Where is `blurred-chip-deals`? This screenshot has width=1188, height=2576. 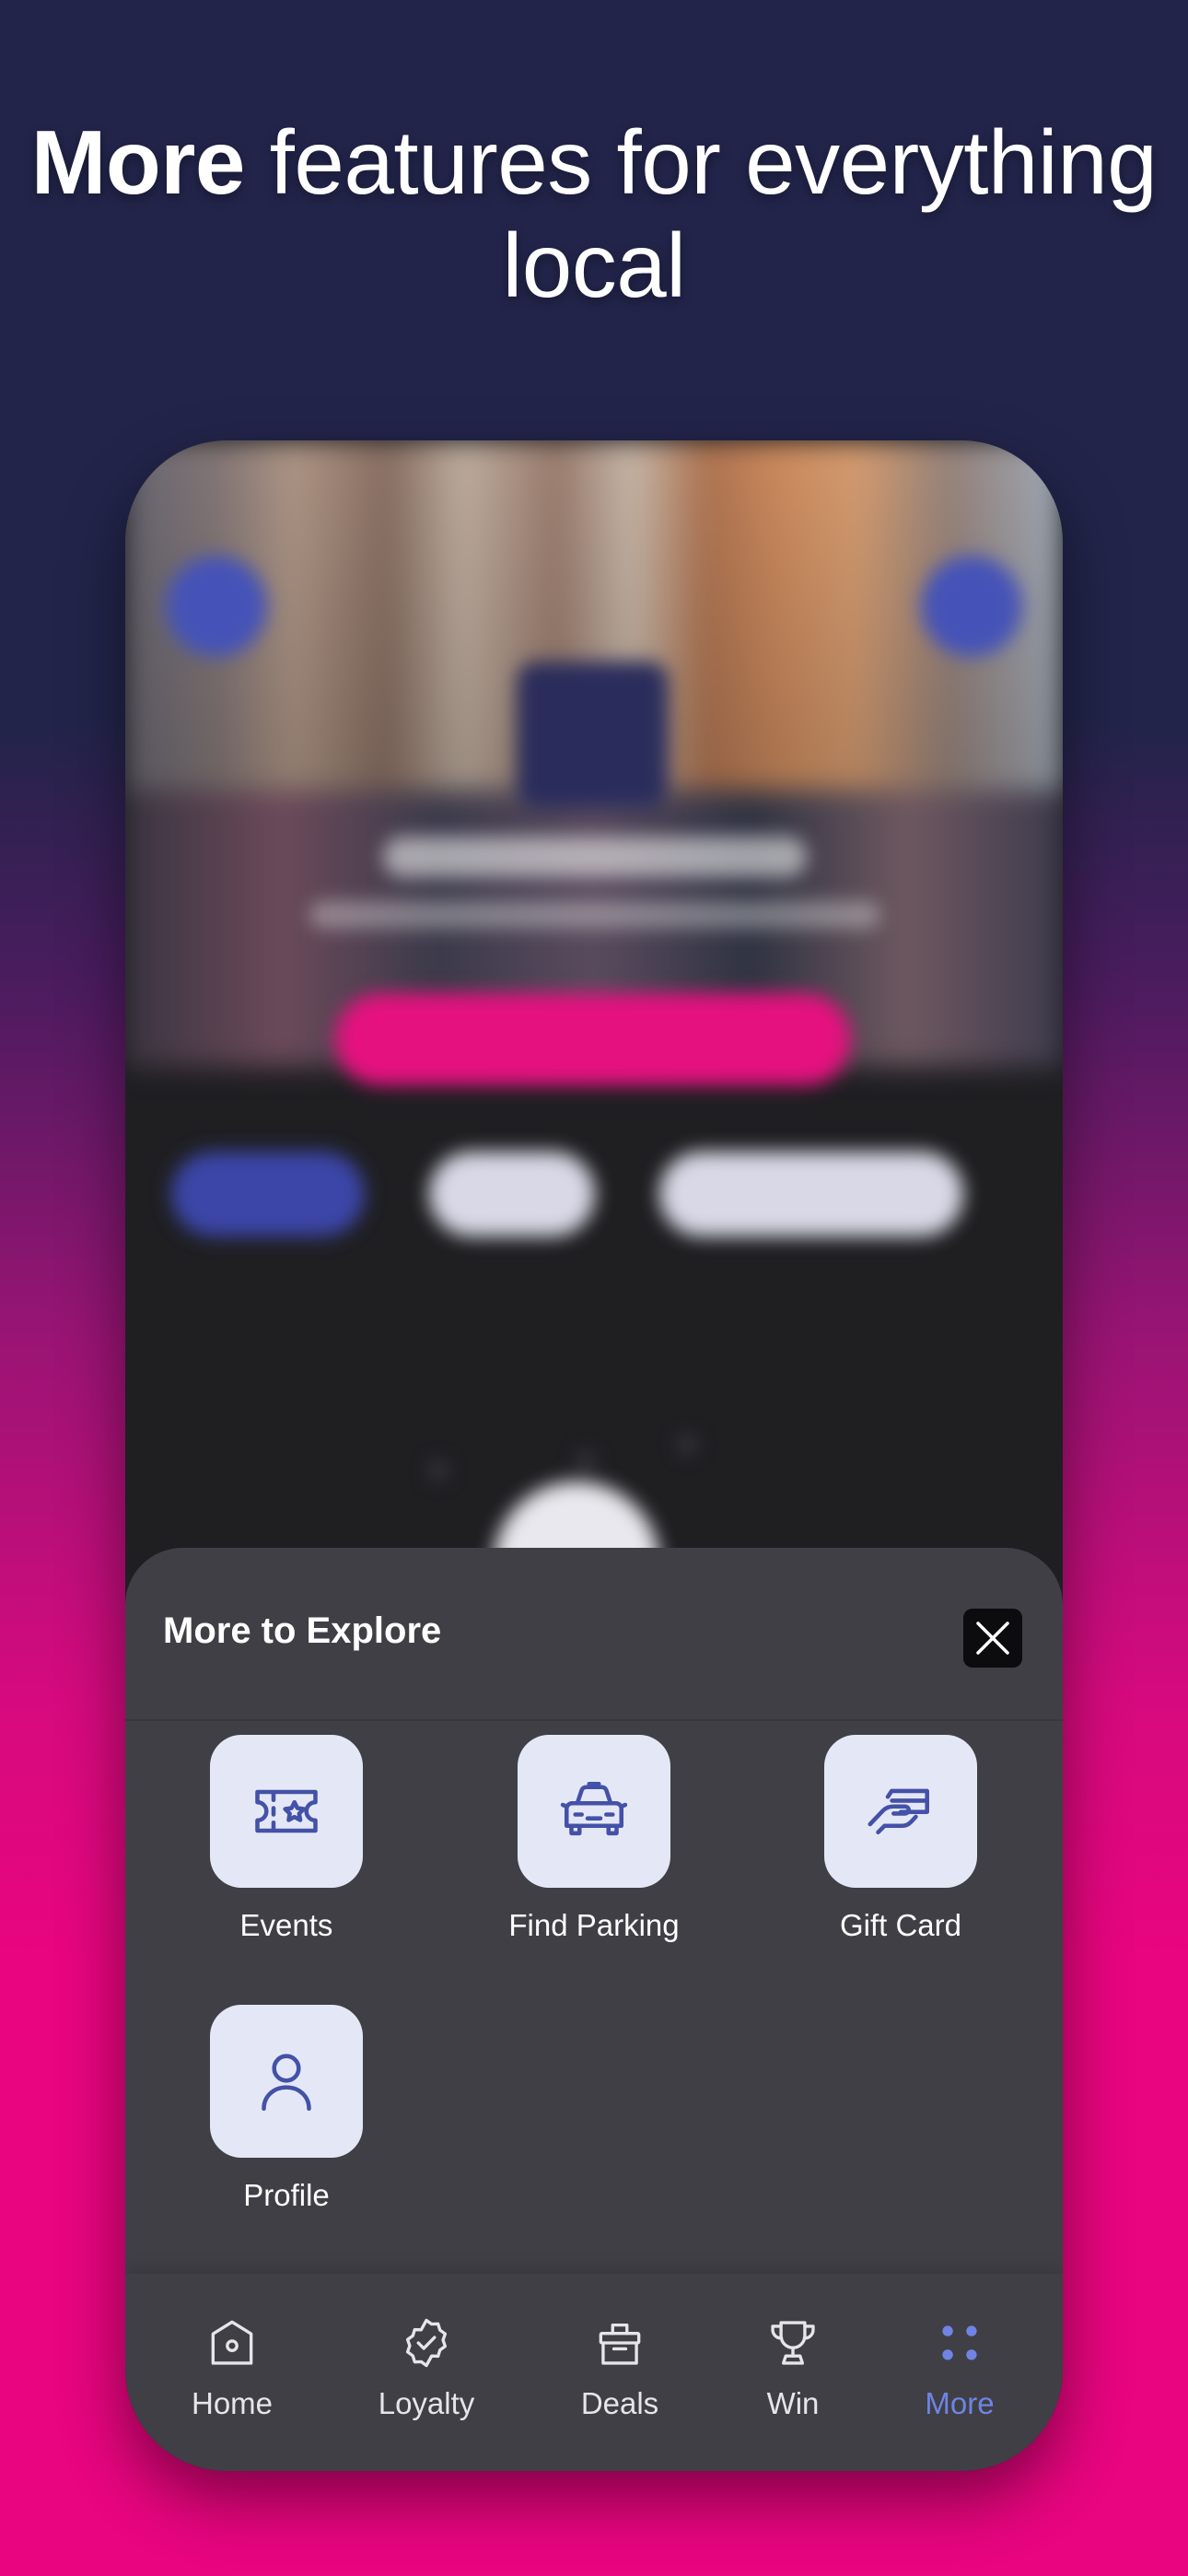 blurred-chip-deals is located at coordinates (512, 1194).